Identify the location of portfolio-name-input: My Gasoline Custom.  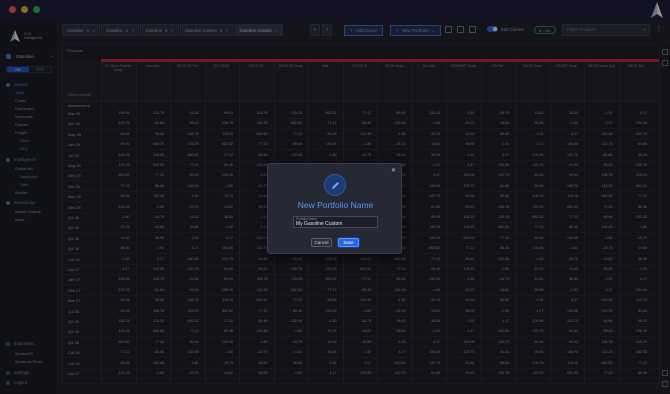
(336, 224).